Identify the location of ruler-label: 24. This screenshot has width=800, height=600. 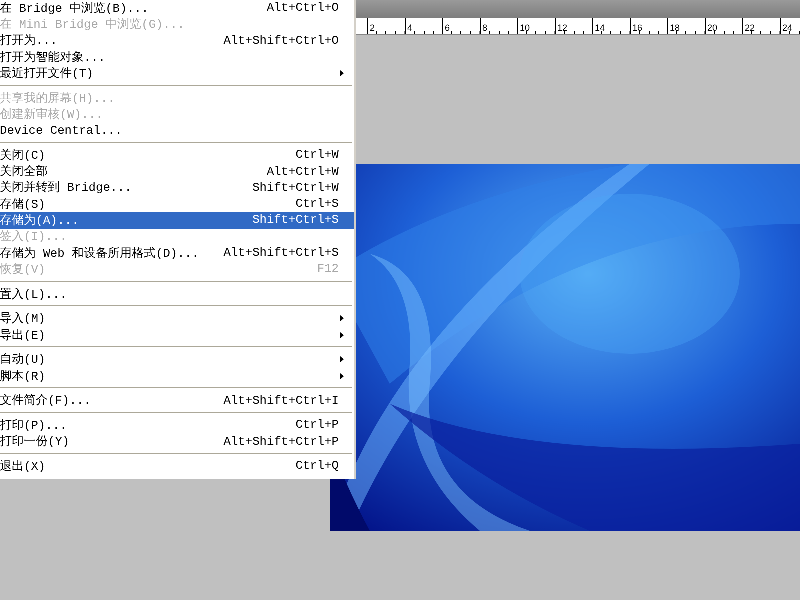
(787, 28).